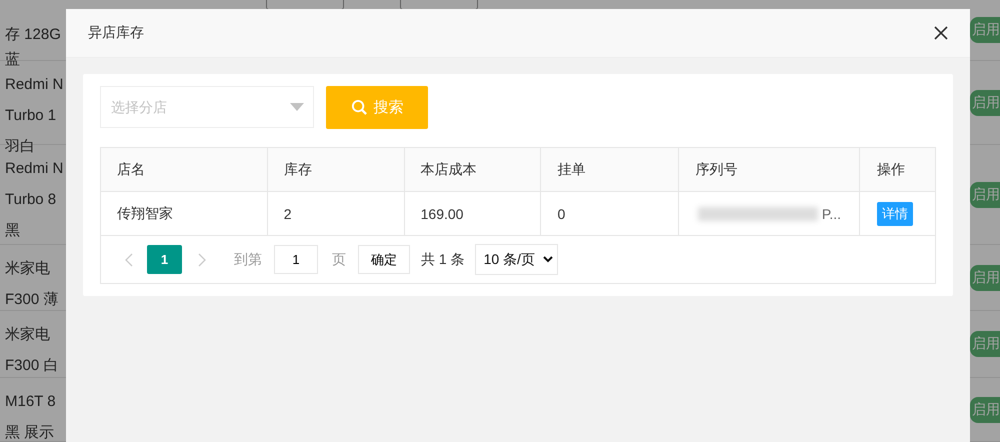 This screenshot has height=442, width=1000. What do you see at coordinates (473, 213) in the screenshot?
I see `table-cell: 169.00` at bounding box center [473, 213].